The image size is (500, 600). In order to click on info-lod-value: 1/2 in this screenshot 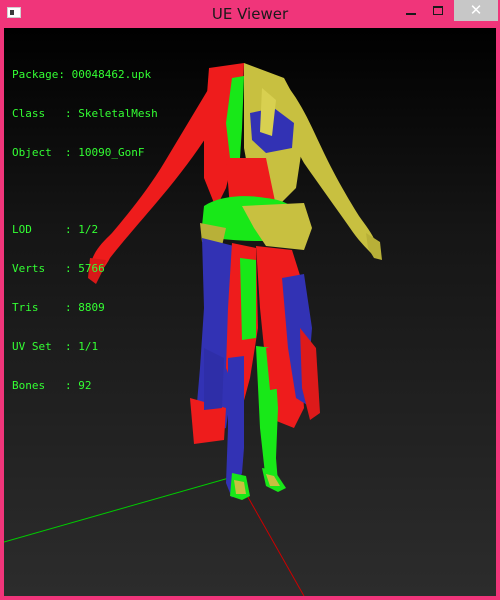, I will do `click(88, 229)`.